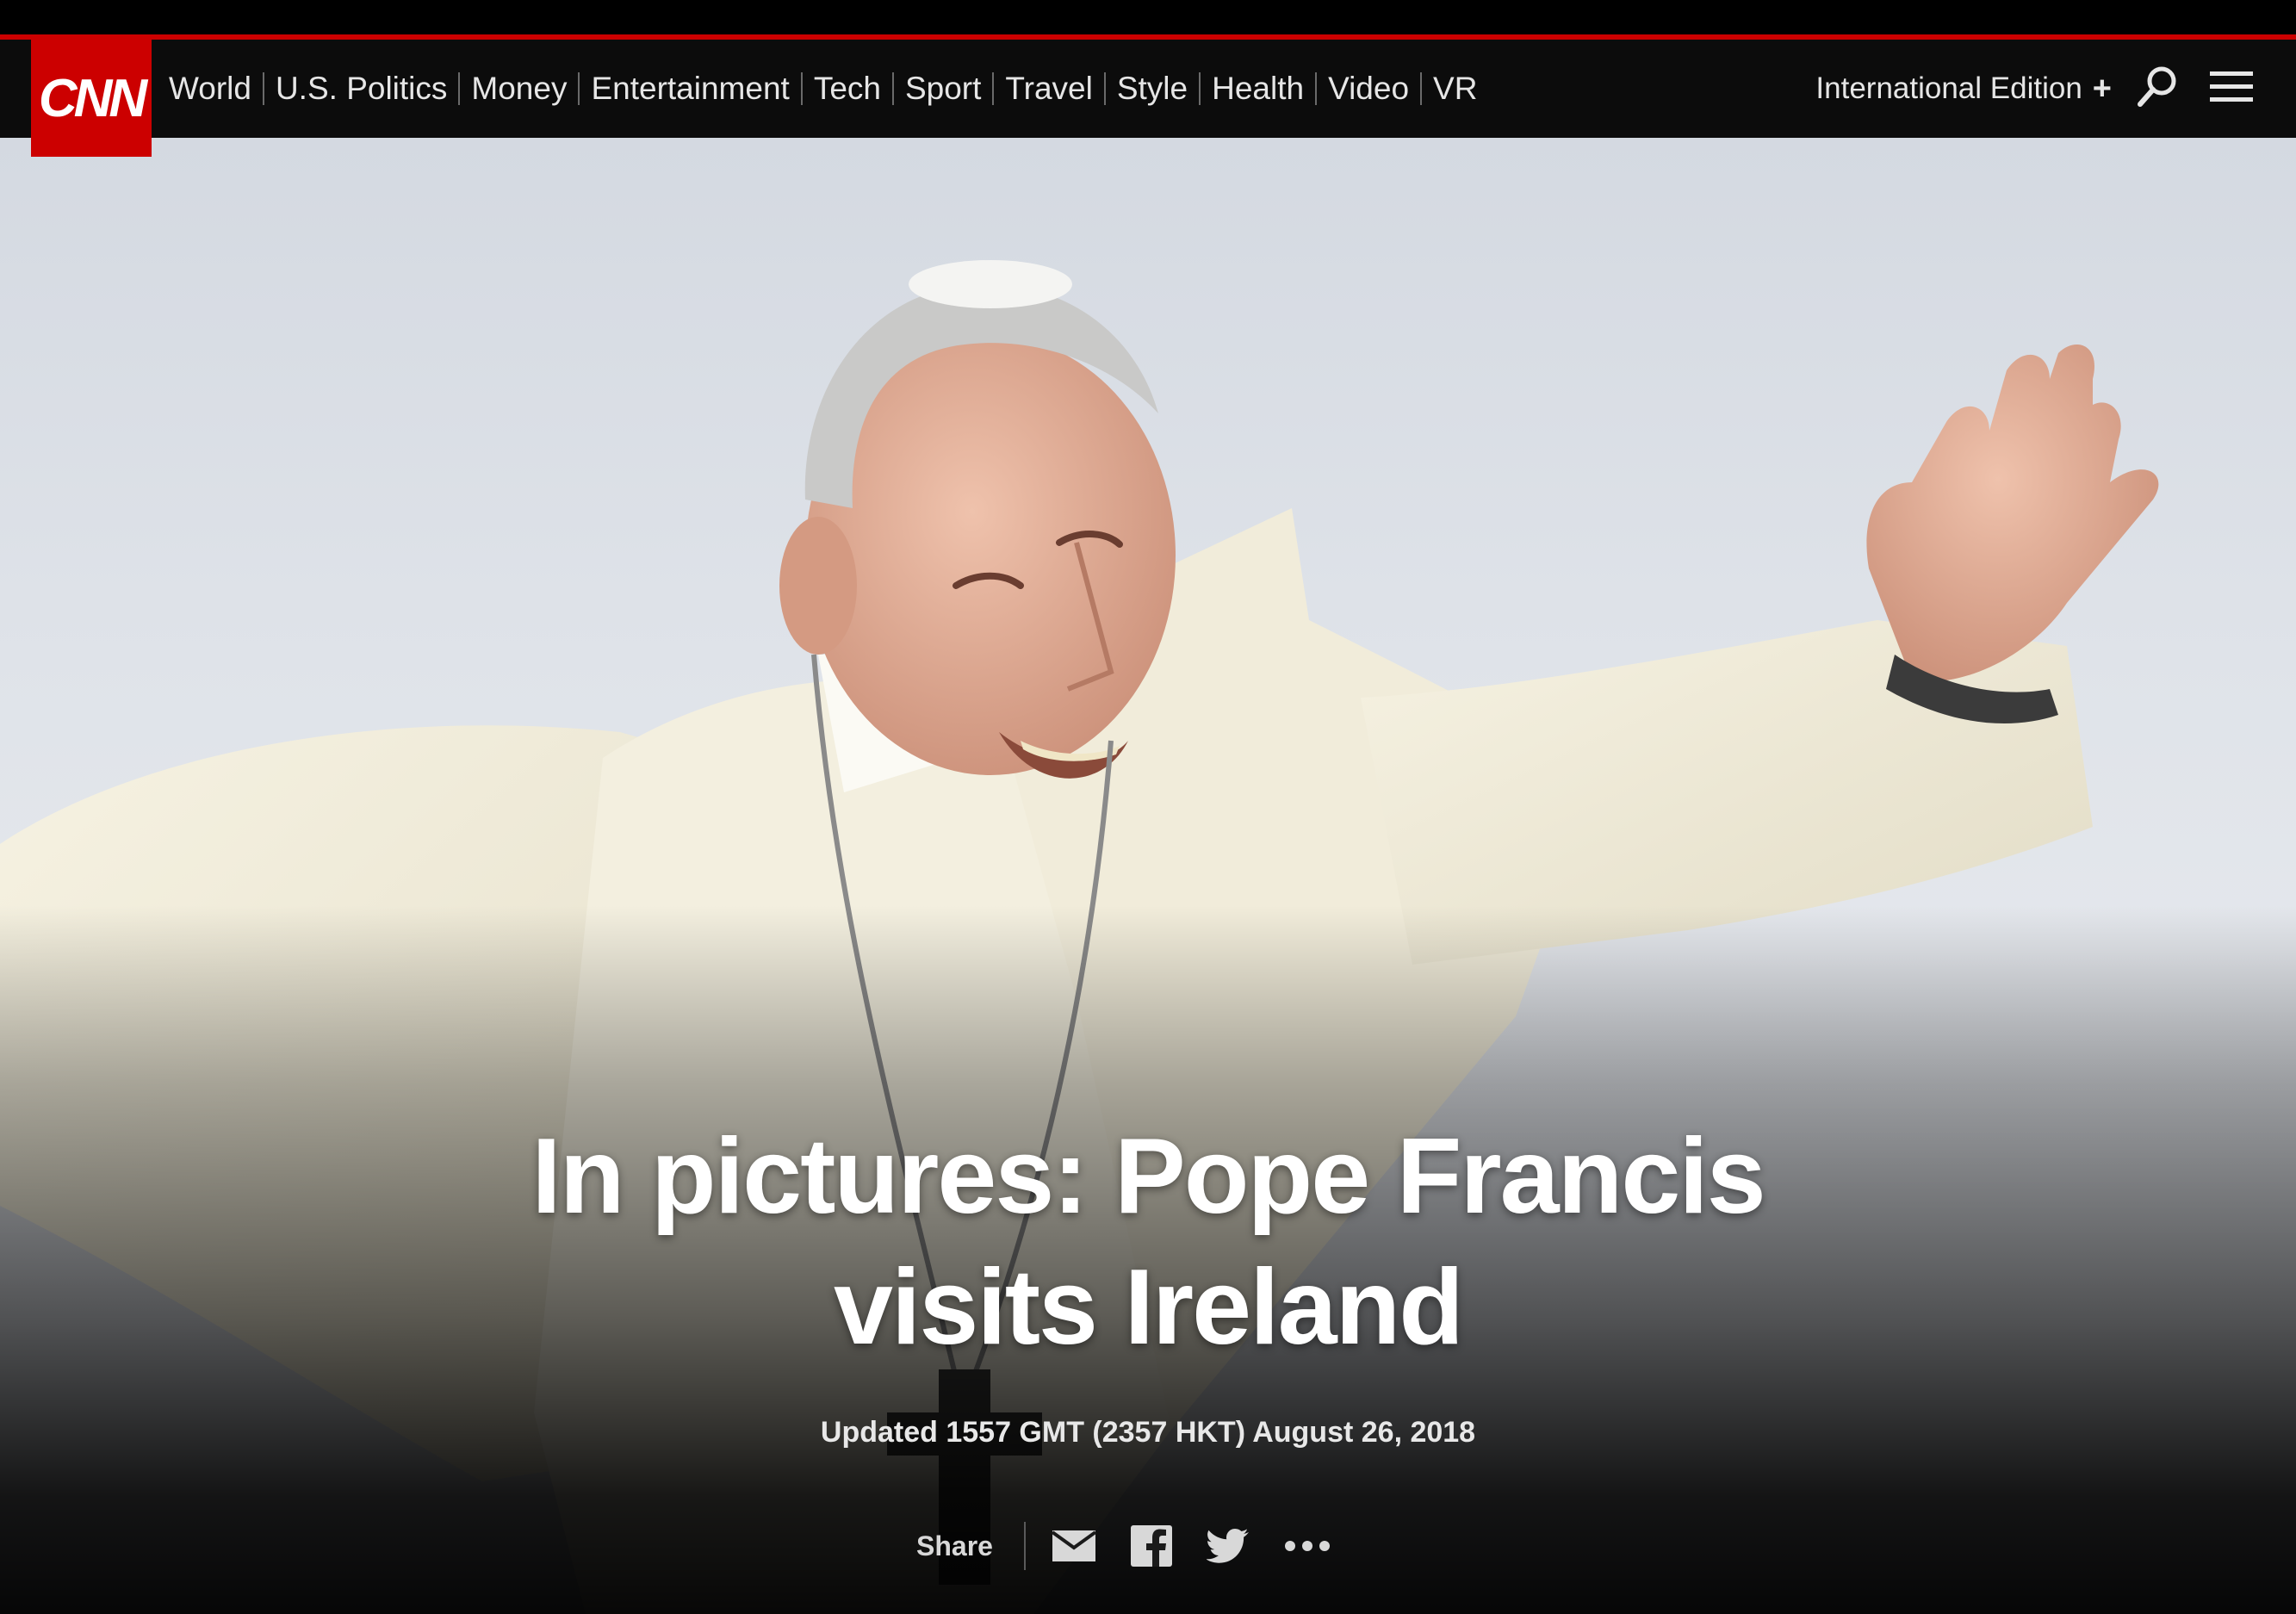  What do you see at coordinates (1152, 89) in the screenshot?
I see `nav-item-style: Style` at bounding box center [1152, 89].